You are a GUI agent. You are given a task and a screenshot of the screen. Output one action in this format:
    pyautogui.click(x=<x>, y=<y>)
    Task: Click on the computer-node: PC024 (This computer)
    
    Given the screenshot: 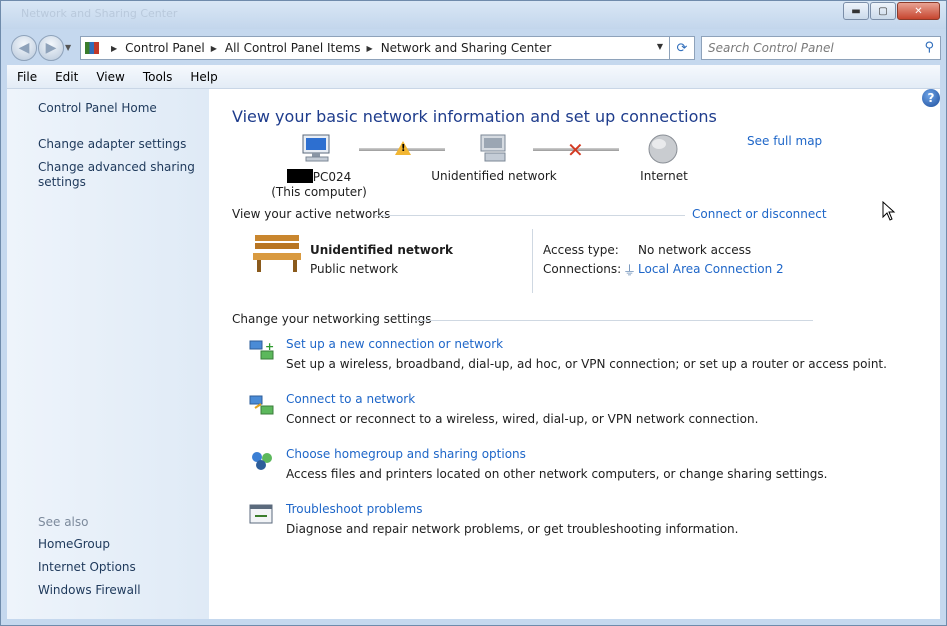 What is the action you would take?
    pyautogui.click(x=319, y=184)
    